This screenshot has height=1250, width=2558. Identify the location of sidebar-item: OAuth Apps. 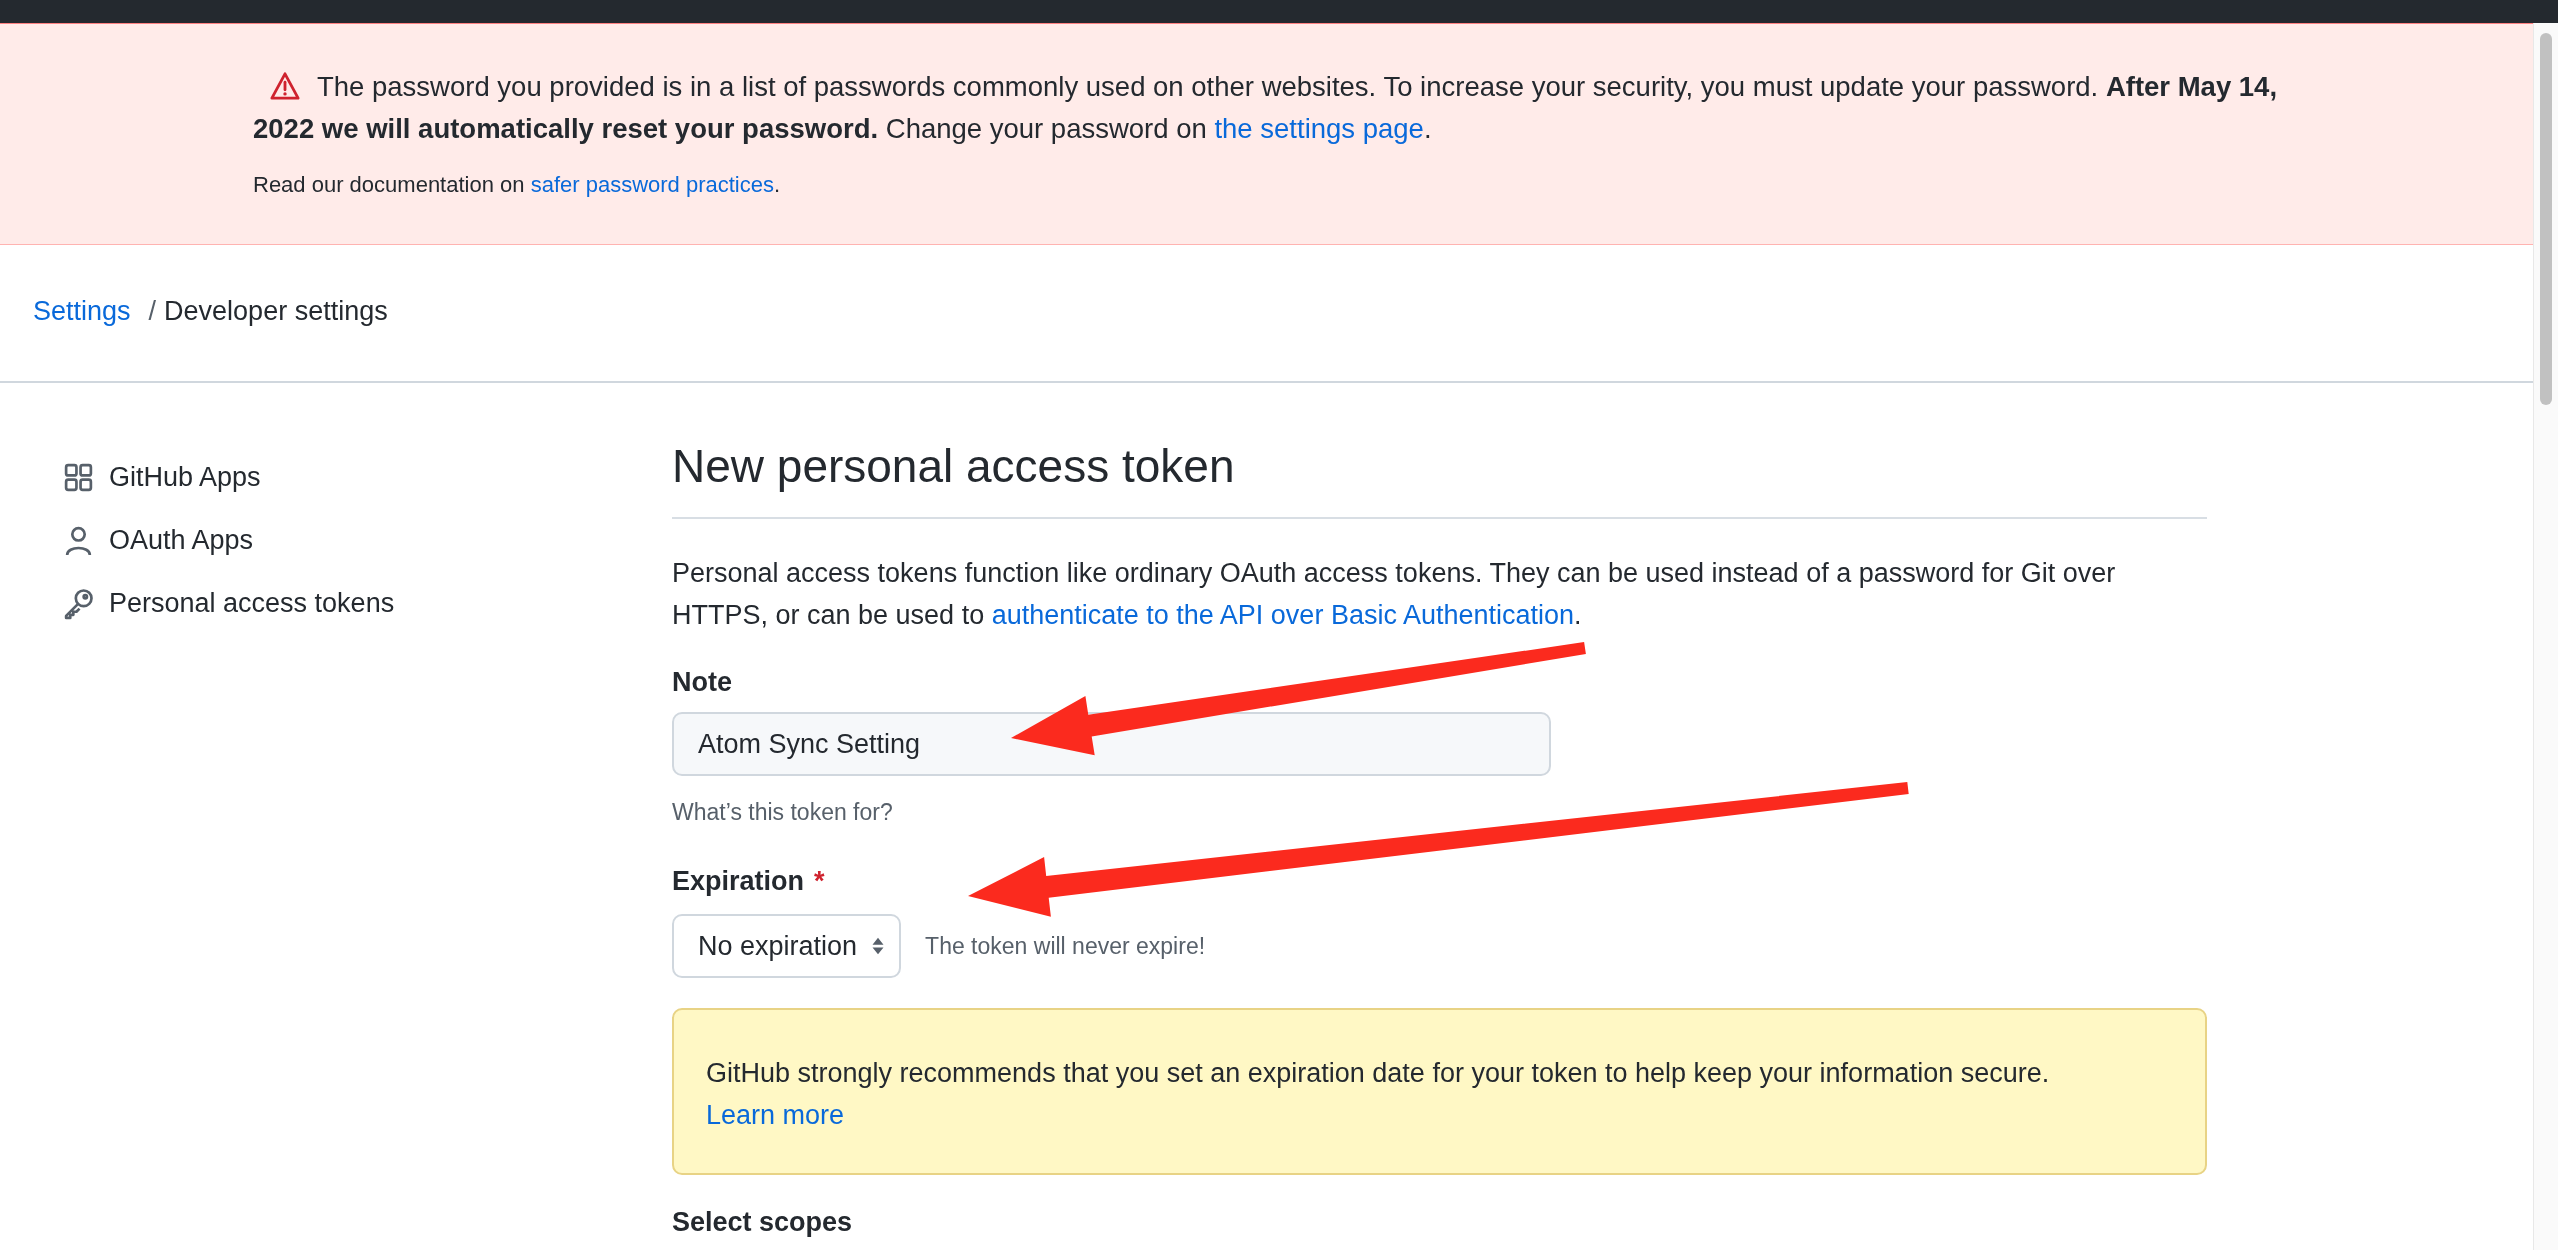
(158, 540).